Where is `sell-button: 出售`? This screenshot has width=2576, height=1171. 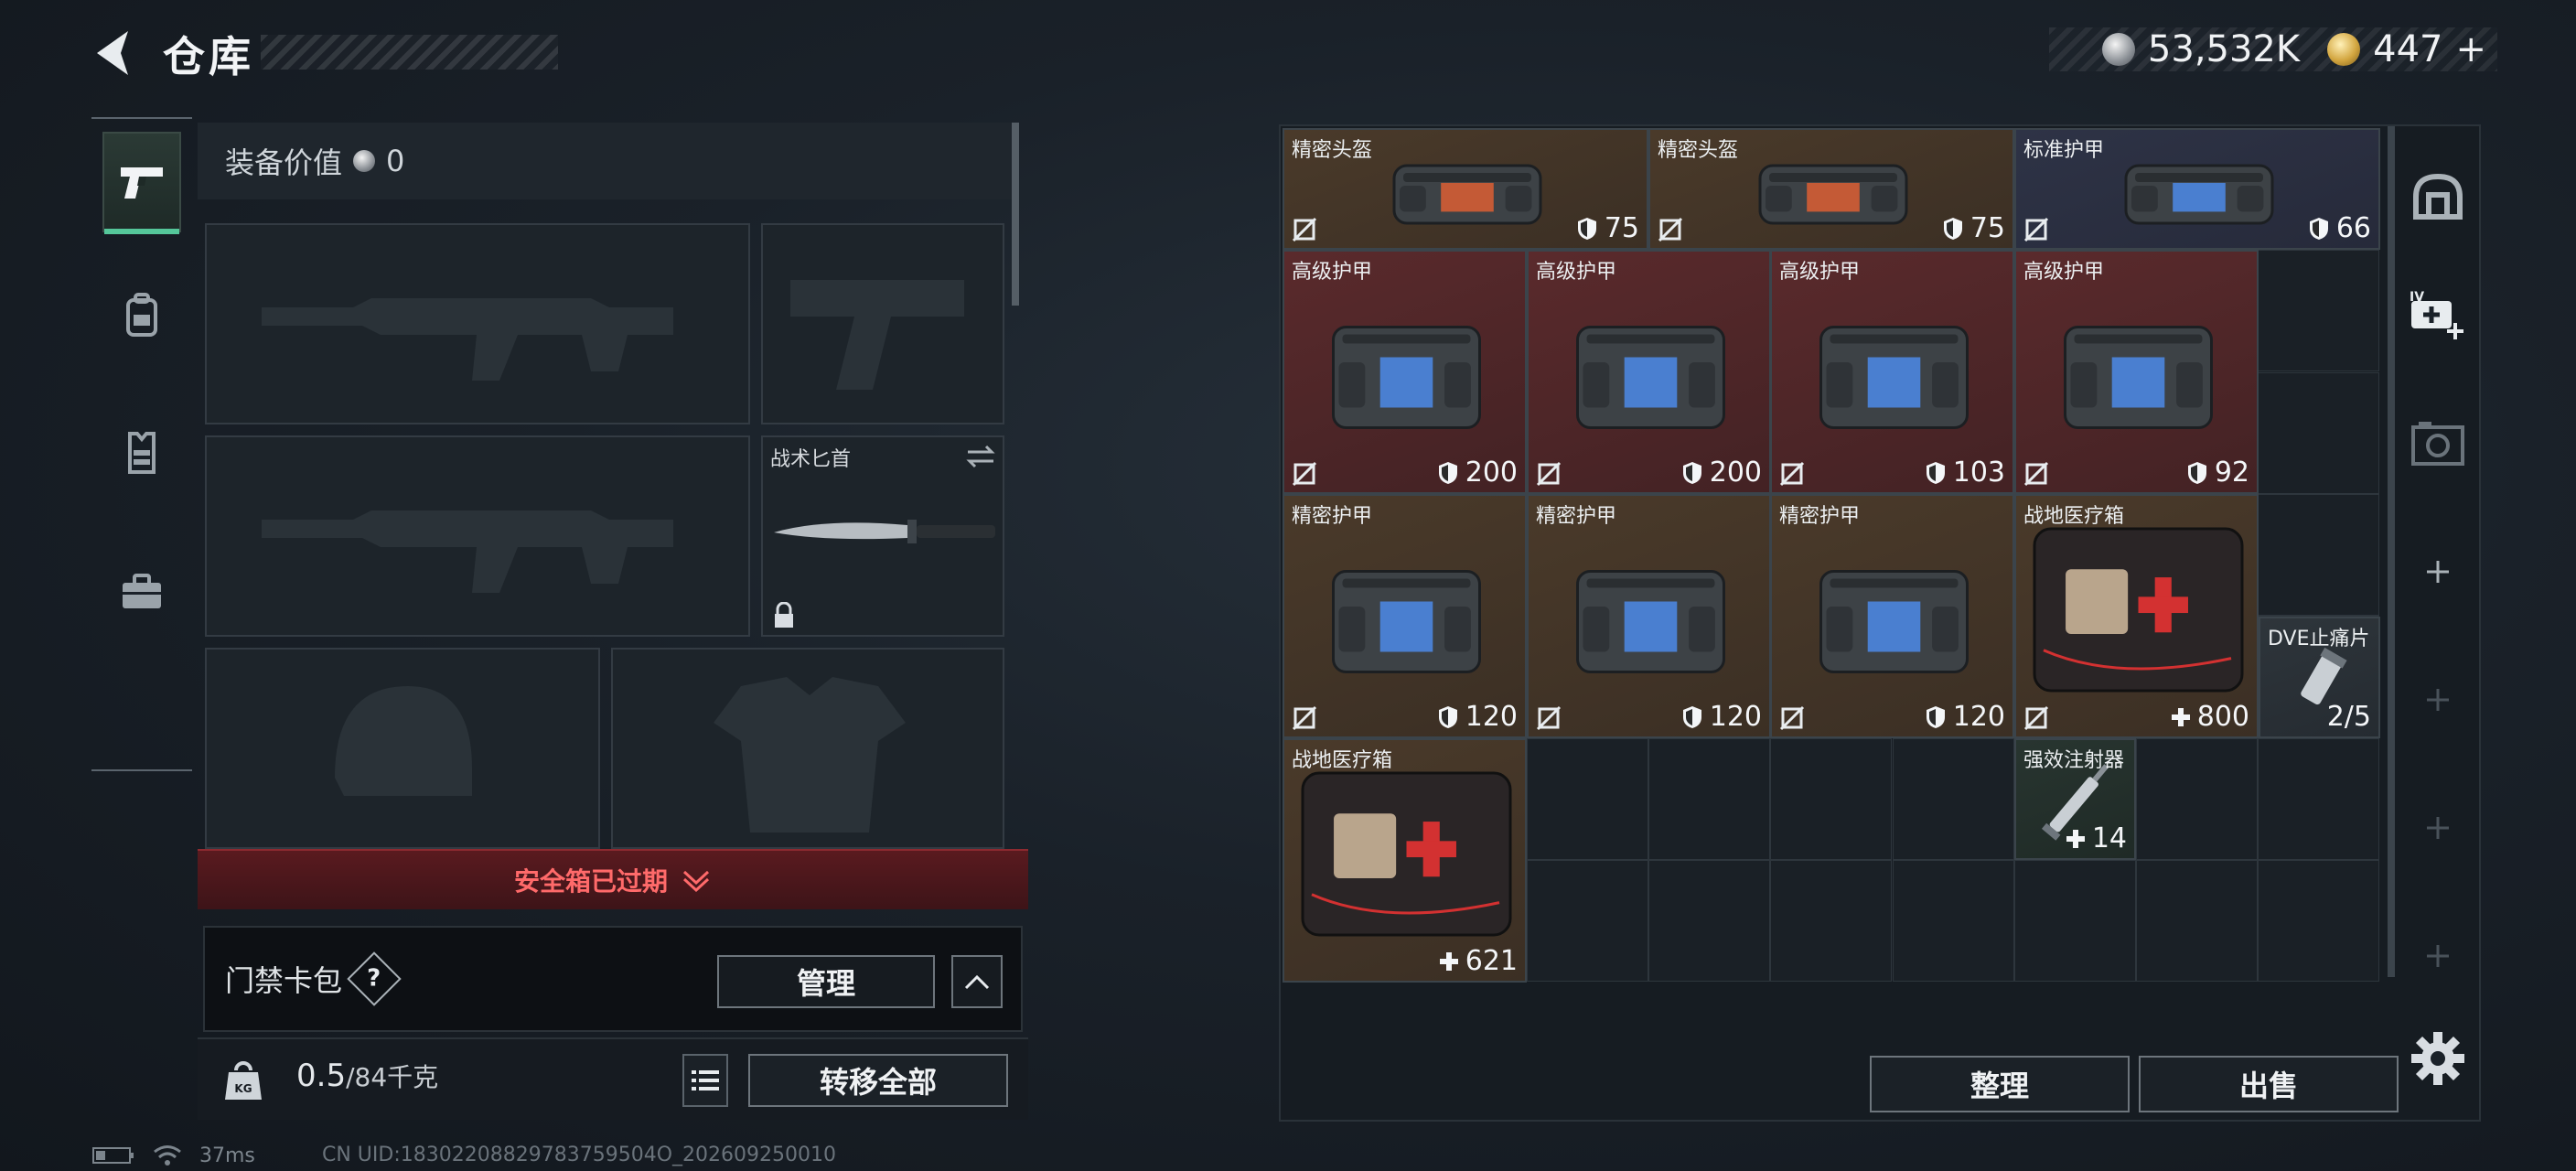
sell-button: 出售 is located at coordinates (2269, 1084).